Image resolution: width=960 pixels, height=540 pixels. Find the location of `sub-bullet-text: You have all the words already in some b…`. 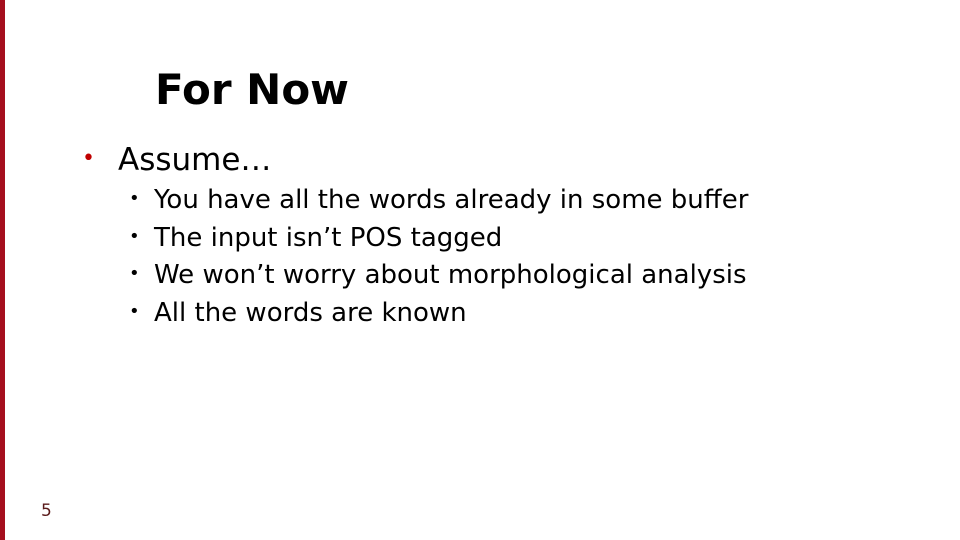

sub-bullet-text: You have all the words already in some b… is located at coordinates (451, 200).